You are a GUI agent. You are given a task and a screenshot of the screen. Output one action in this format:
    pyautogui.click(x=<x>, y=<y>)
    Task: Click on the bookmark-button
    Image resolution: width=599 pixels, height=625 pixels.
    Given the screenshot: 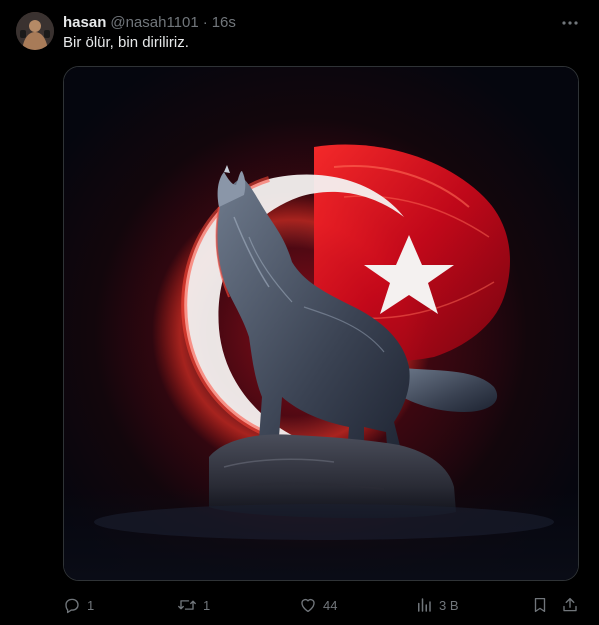 What is the action you would take?
    pyautogui.click(x=540, y=605)
    